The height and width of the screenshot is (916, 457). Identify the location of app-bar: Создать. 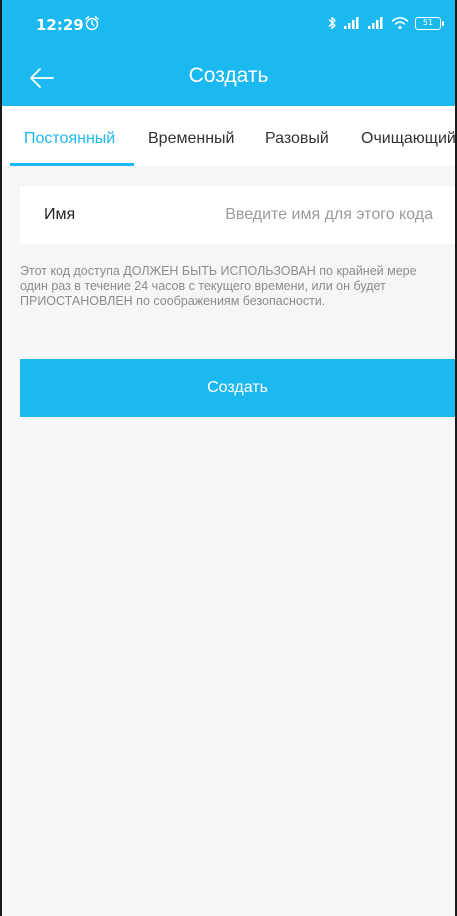
(228, 78).